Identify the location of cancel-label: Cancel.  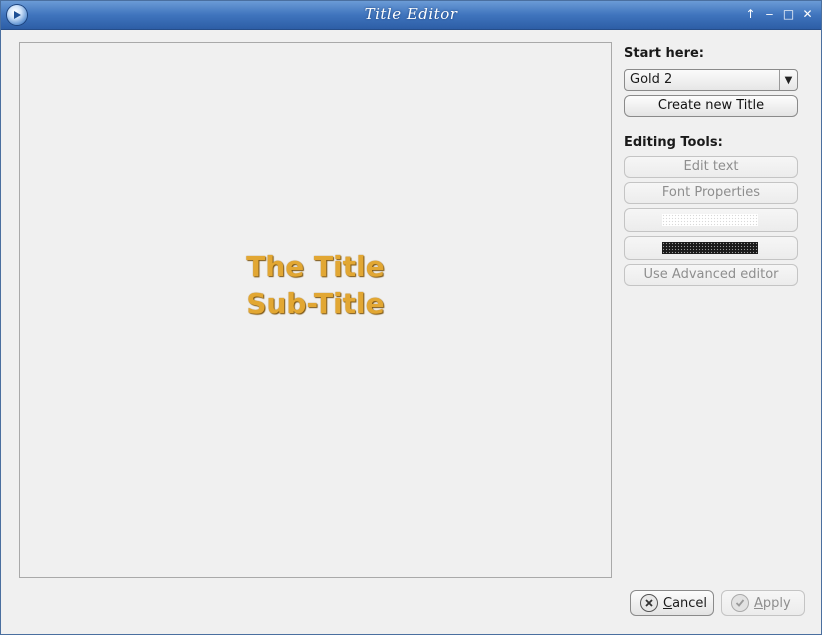
(685, 603).